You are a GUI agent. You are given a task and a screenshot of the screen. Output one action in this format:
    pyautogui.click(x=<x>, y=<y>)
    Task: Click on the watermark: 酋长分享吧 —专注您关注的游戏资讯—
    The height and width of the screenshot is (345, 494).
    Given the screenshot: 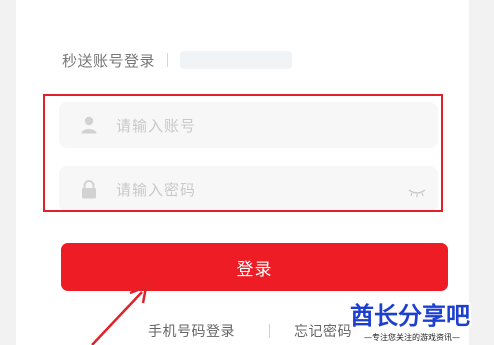 What is the action you would take?
    pyautogui.click(x=422, y=320)
    